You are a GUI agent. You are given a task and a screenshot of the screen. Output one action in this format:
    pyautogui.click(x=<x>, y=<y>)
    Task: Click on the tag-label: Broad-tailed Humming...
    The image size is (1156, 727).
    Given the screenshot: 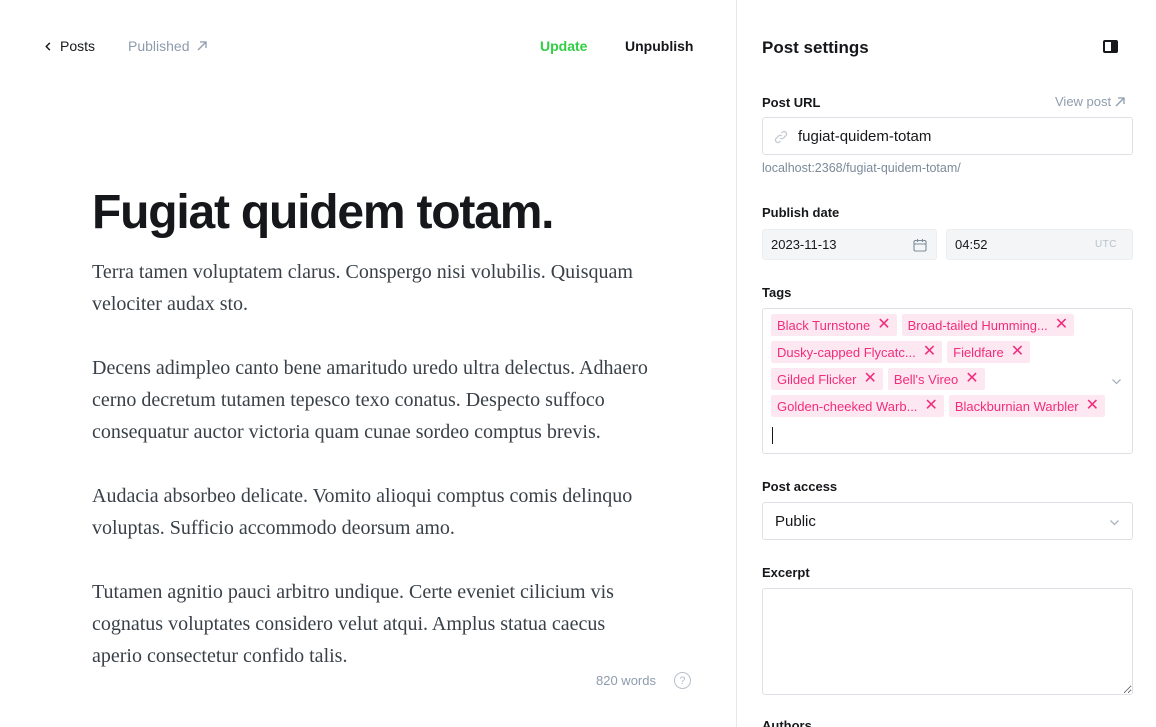 What is the action you would take?
    pyautogui.click(x=977, y=325)
    